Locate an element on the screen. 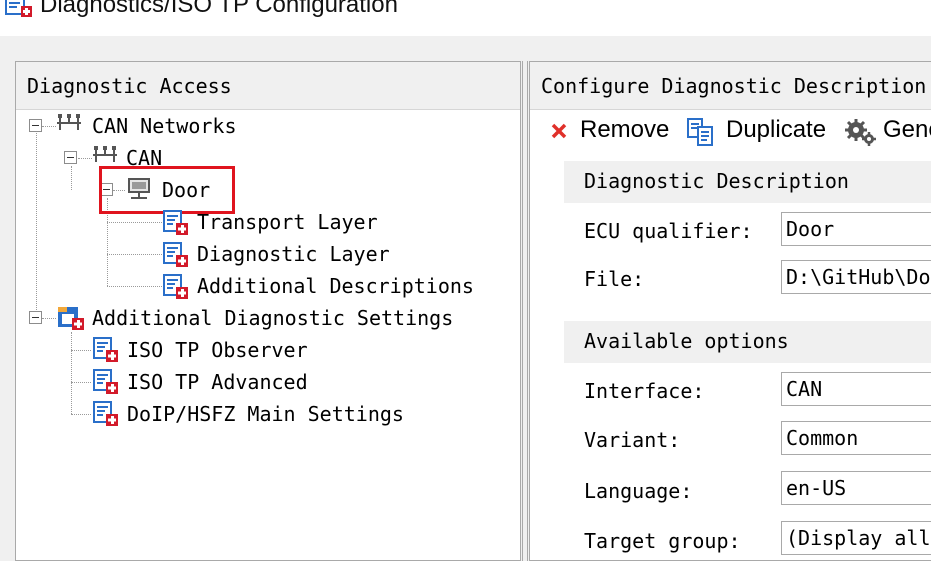  section-title: Diagnostic Description is located at coordinates (716, 181).